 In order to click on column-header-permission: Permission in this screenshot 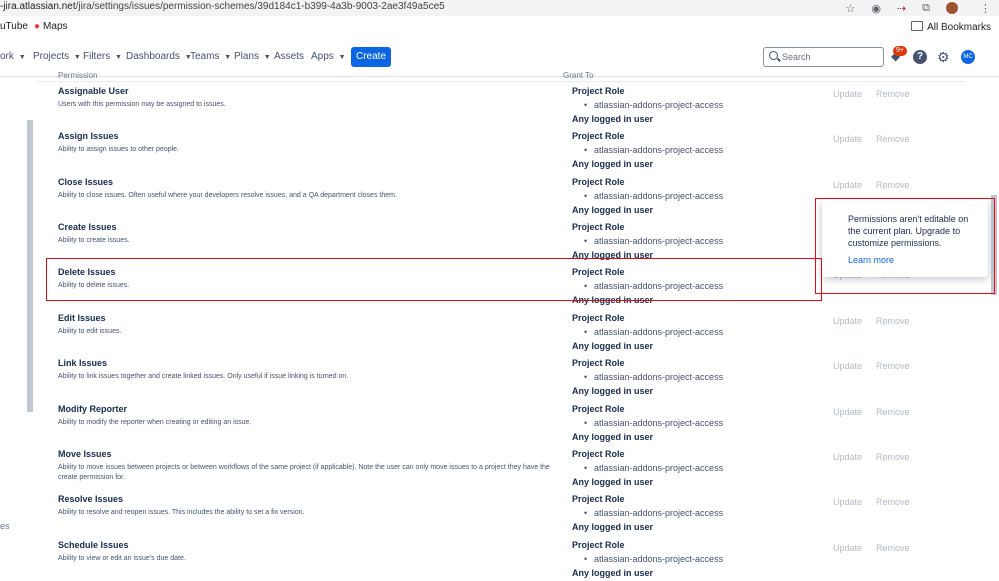, I will do `click(78, 75)`.